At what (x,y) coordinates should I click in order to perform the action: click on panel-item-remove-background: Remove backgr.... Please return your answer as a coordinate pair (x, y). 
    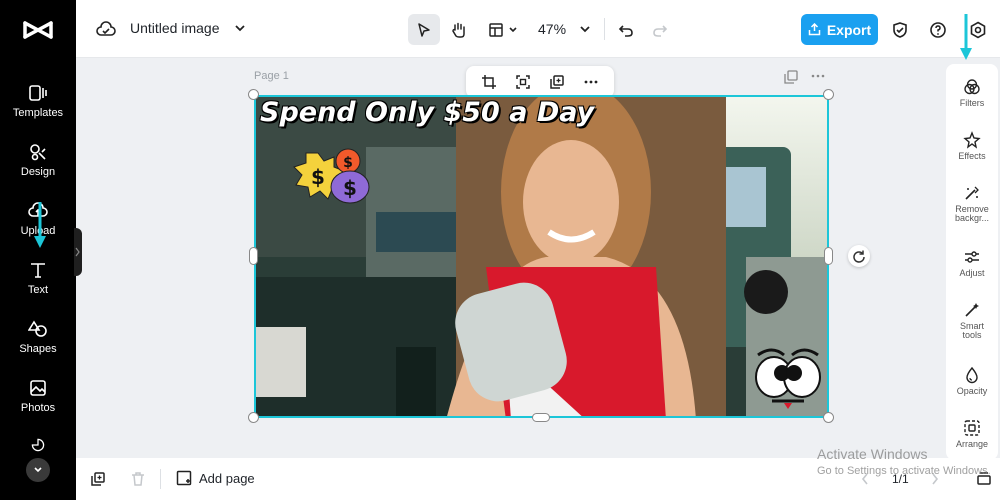
    Looking at the image, I should click on (972, 203).